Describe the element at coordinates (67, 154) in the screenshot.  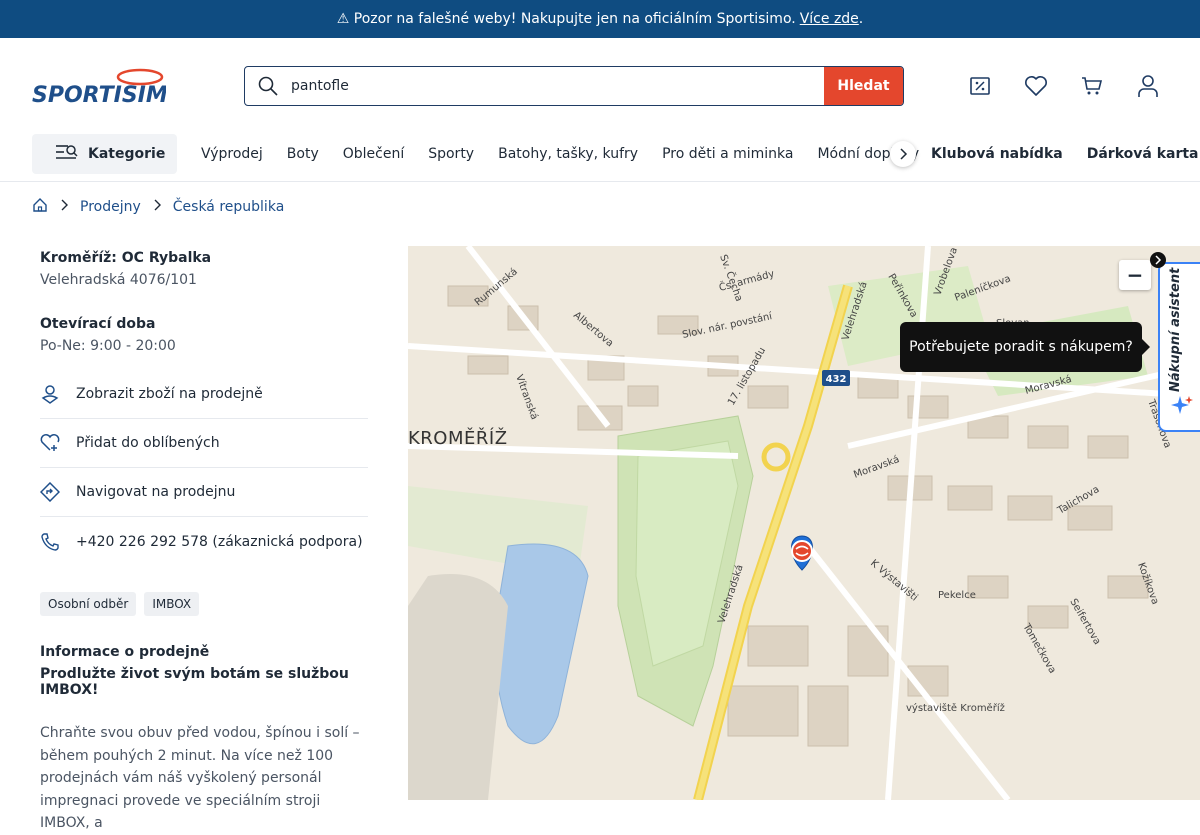
I see `menu-icon` at that location.